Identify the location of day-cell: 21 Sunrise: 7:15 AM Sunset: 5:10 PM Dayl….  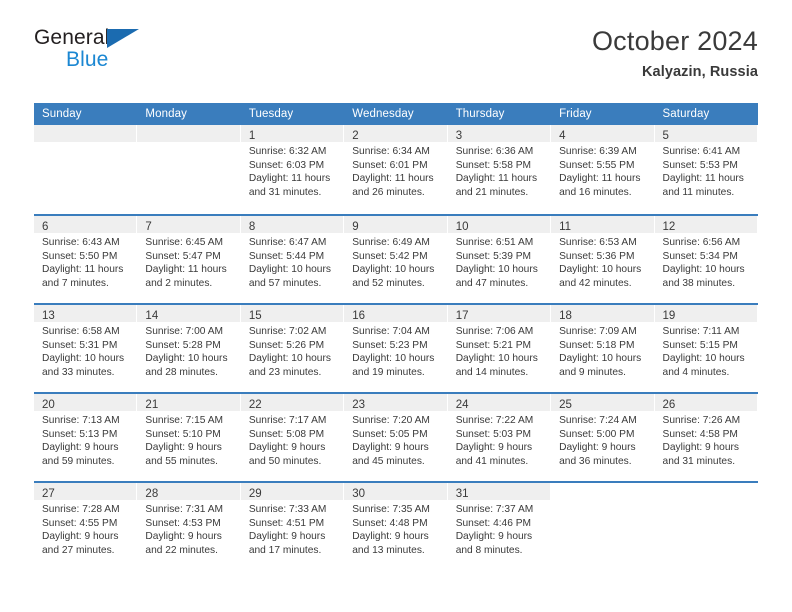
(189, 436).